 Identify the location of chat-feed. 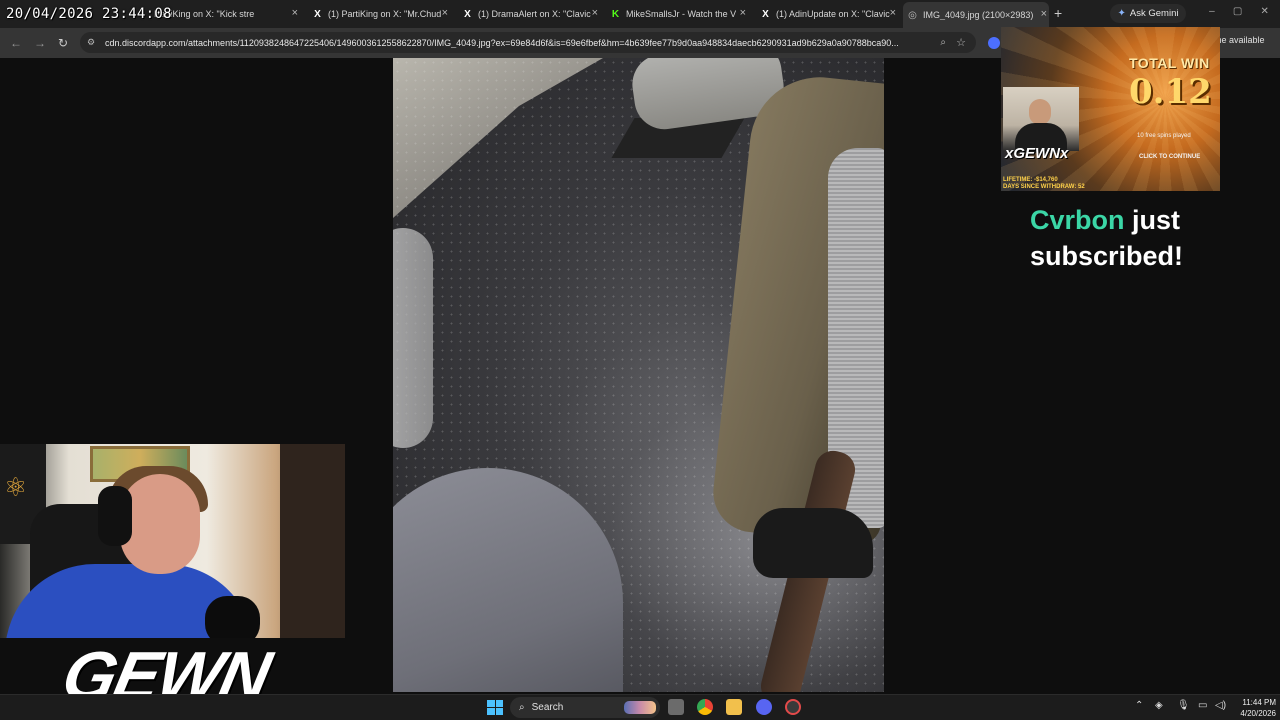
(1023, 54).